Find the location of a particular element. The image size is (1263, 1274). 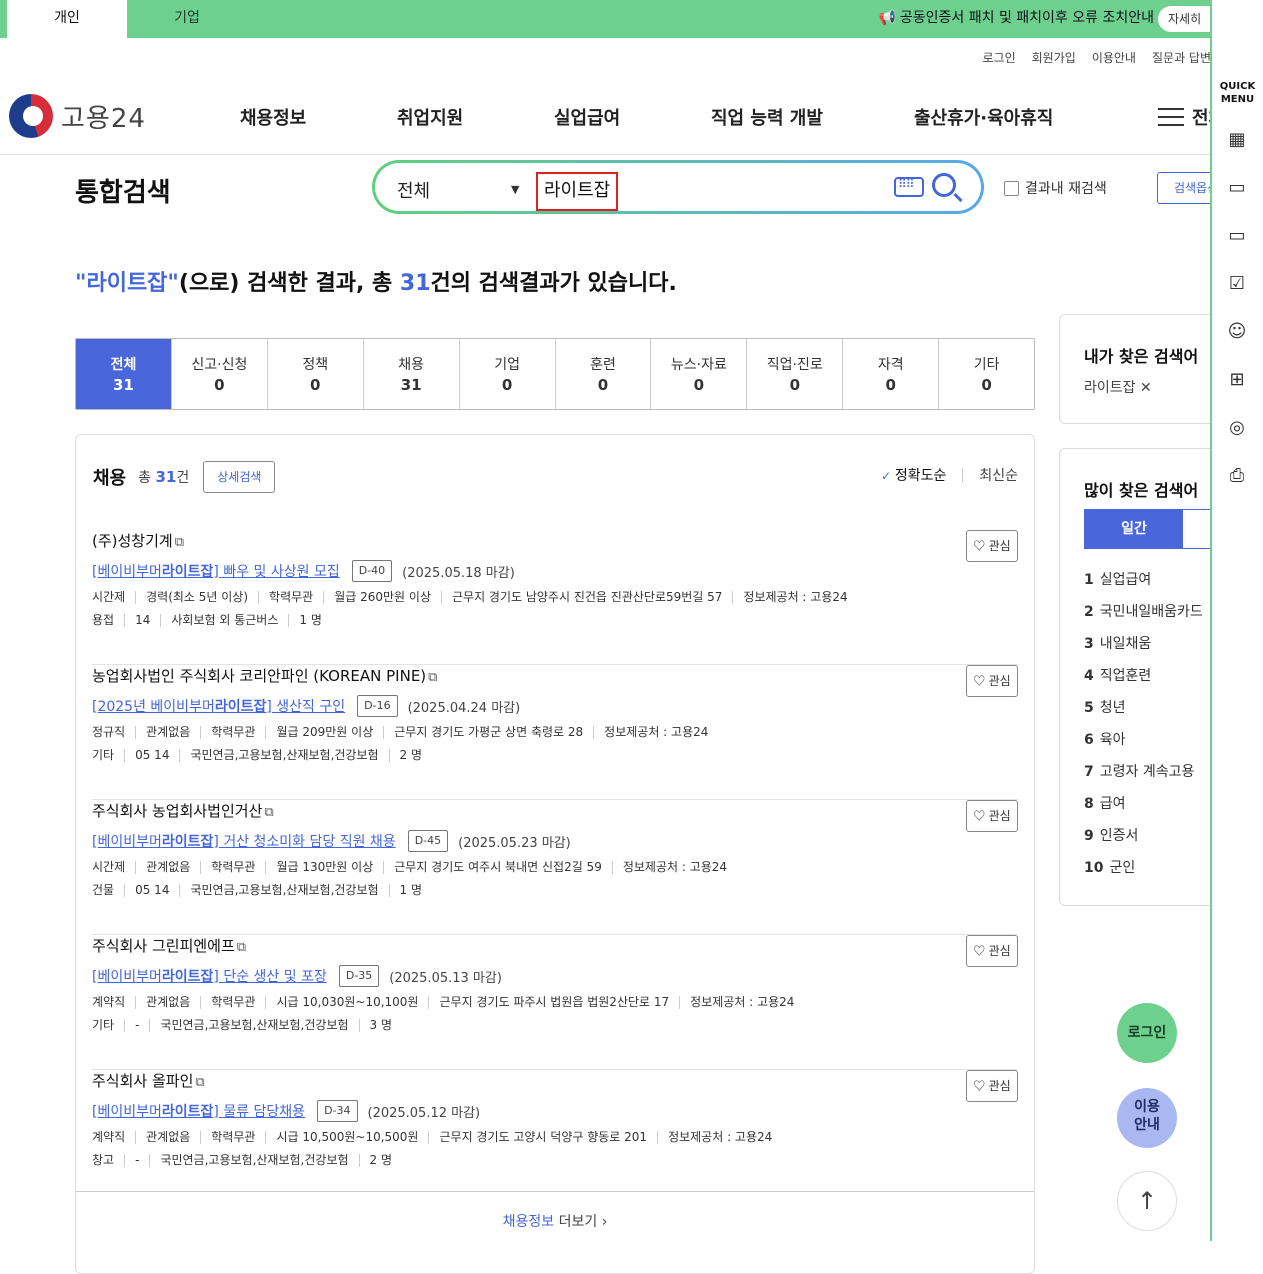

nav-jobs: 채용정보 is located at coordinates (273, 117).